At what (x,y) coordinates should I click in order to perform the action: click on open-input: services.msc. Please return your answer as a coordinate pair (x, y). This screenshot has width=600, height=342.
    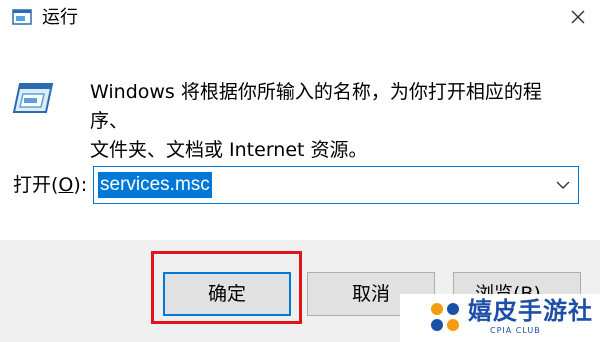
    Looking at the image, I should click on (155, 185).